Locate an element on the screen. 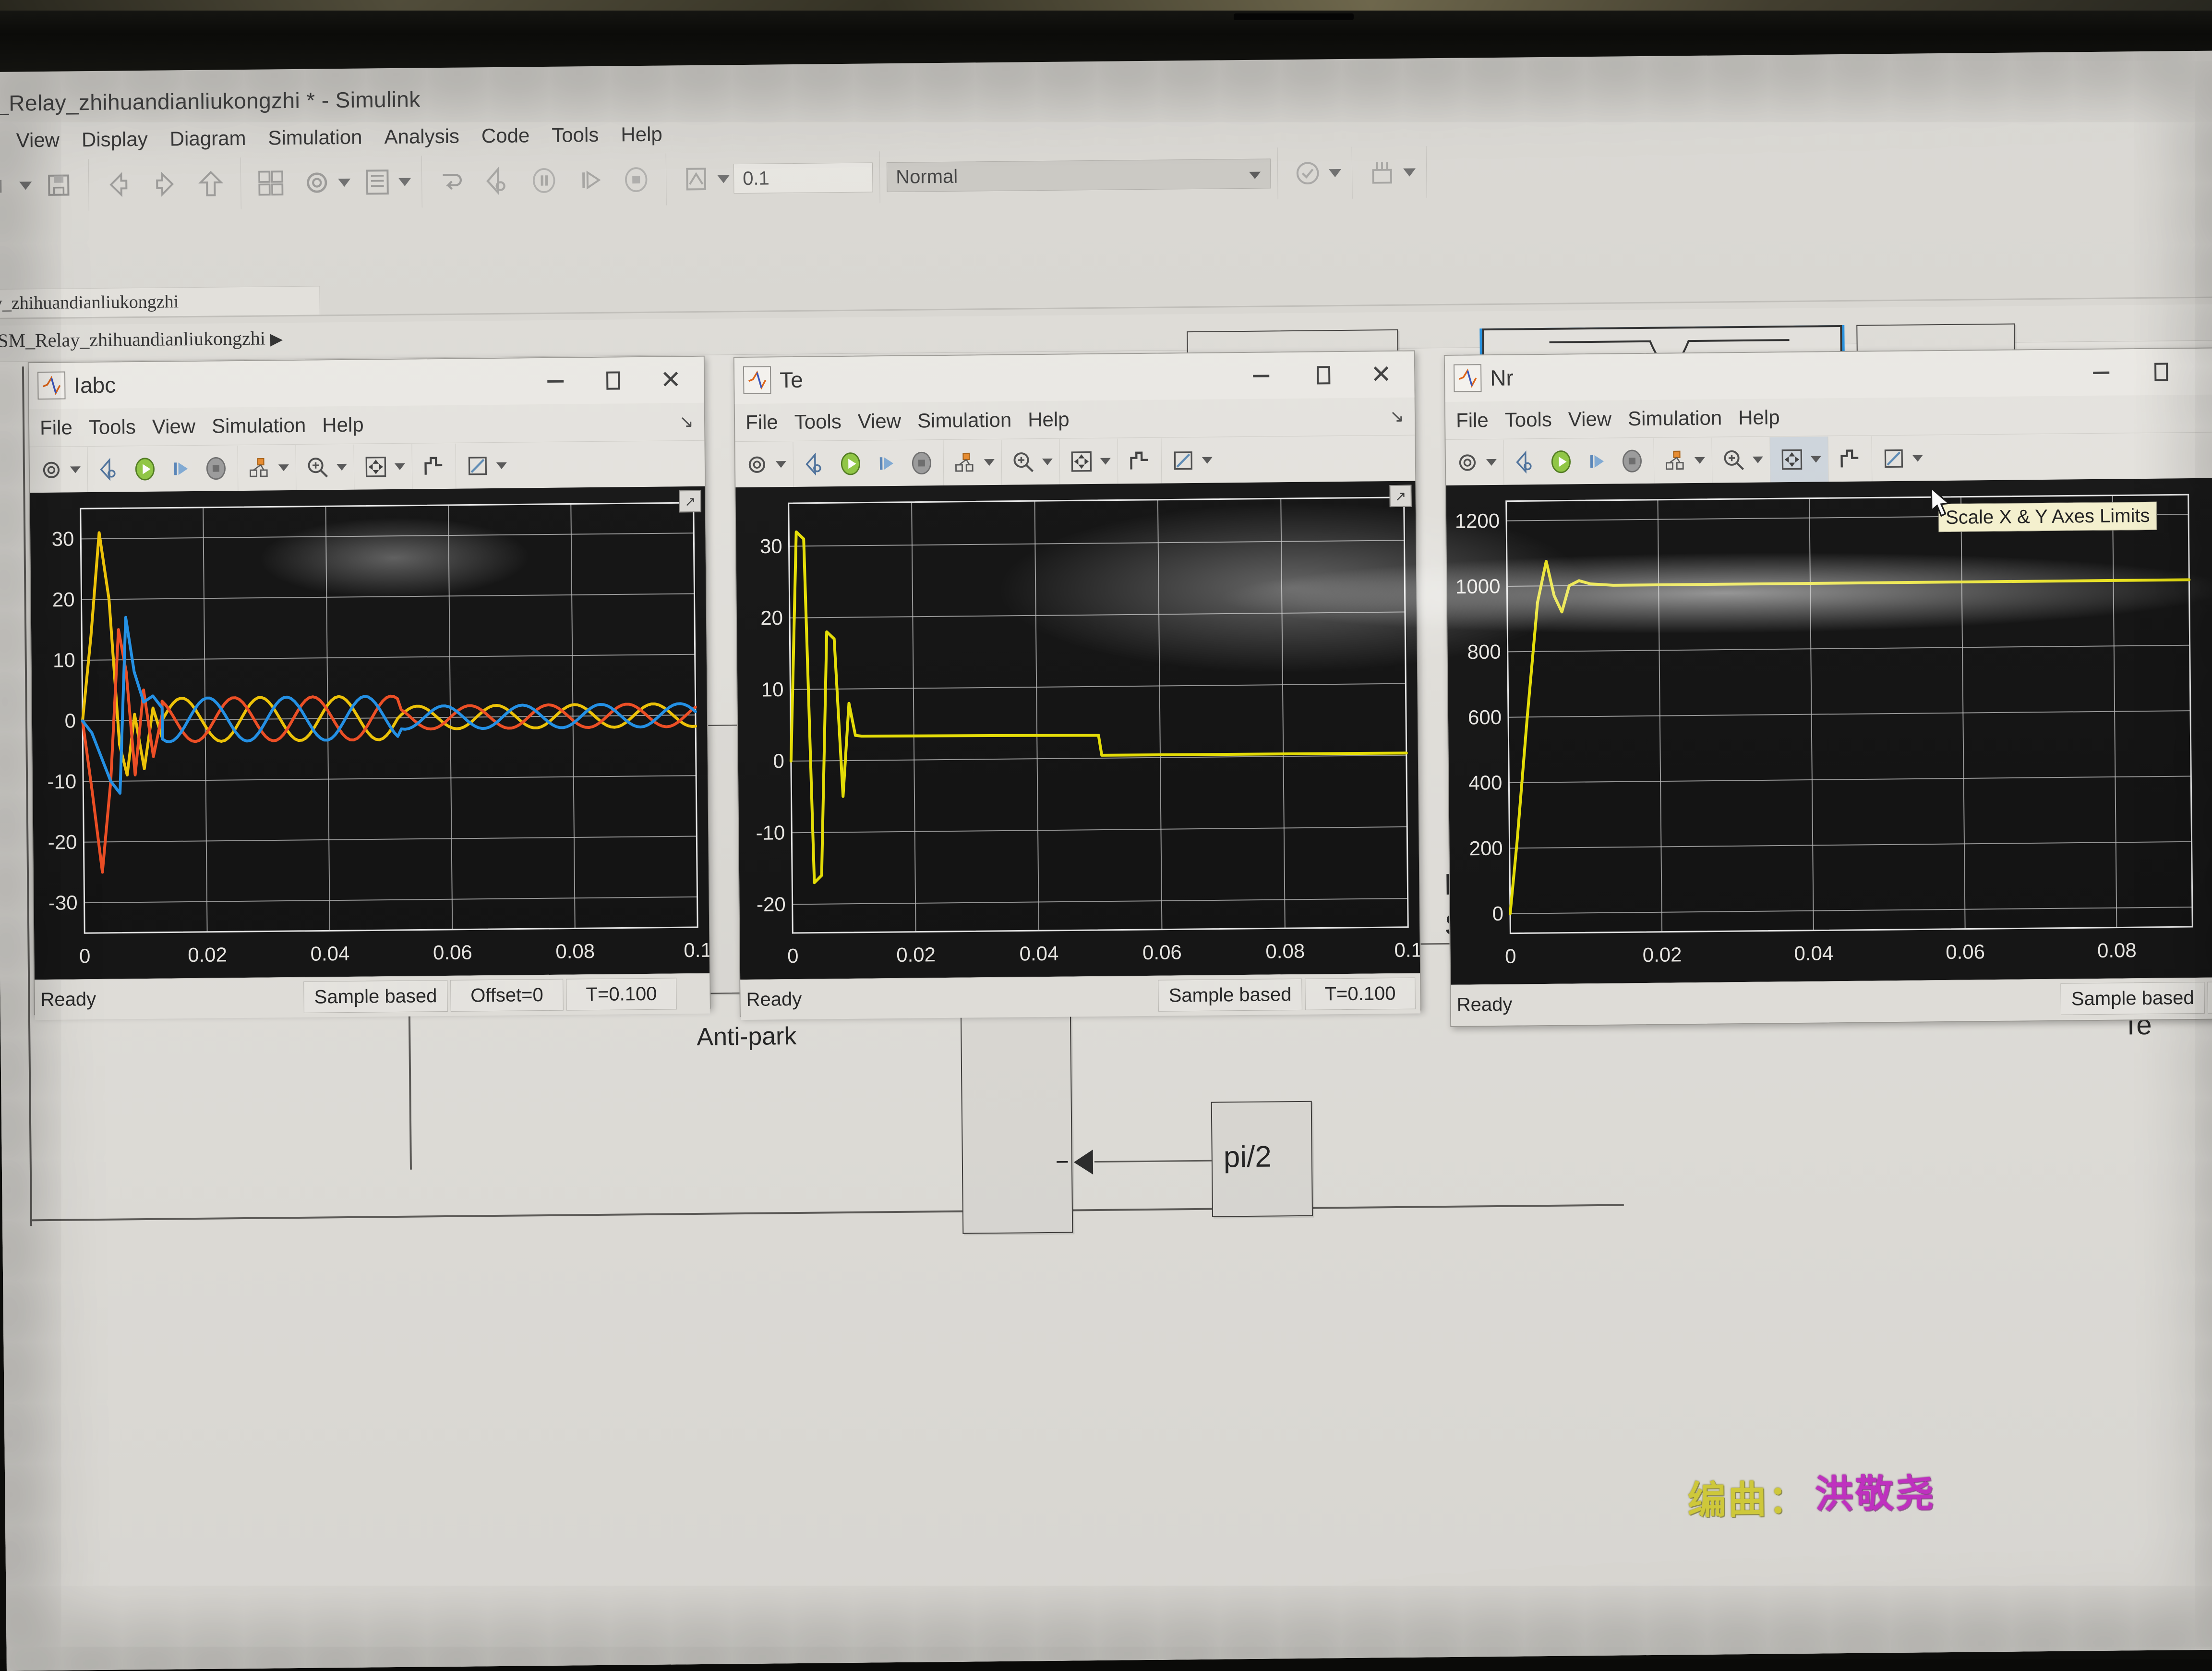 The width and height of the screenshot is (2212, 1671). menu-item-analysis: Analysis is located at coordinates (421, 137).